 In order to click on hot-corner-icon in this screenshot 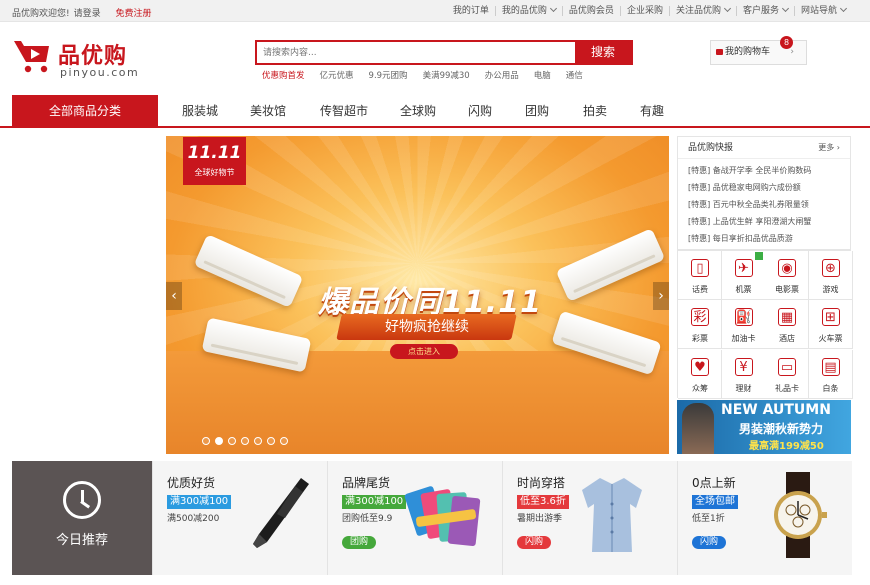, I will do `click(758, 256)`.